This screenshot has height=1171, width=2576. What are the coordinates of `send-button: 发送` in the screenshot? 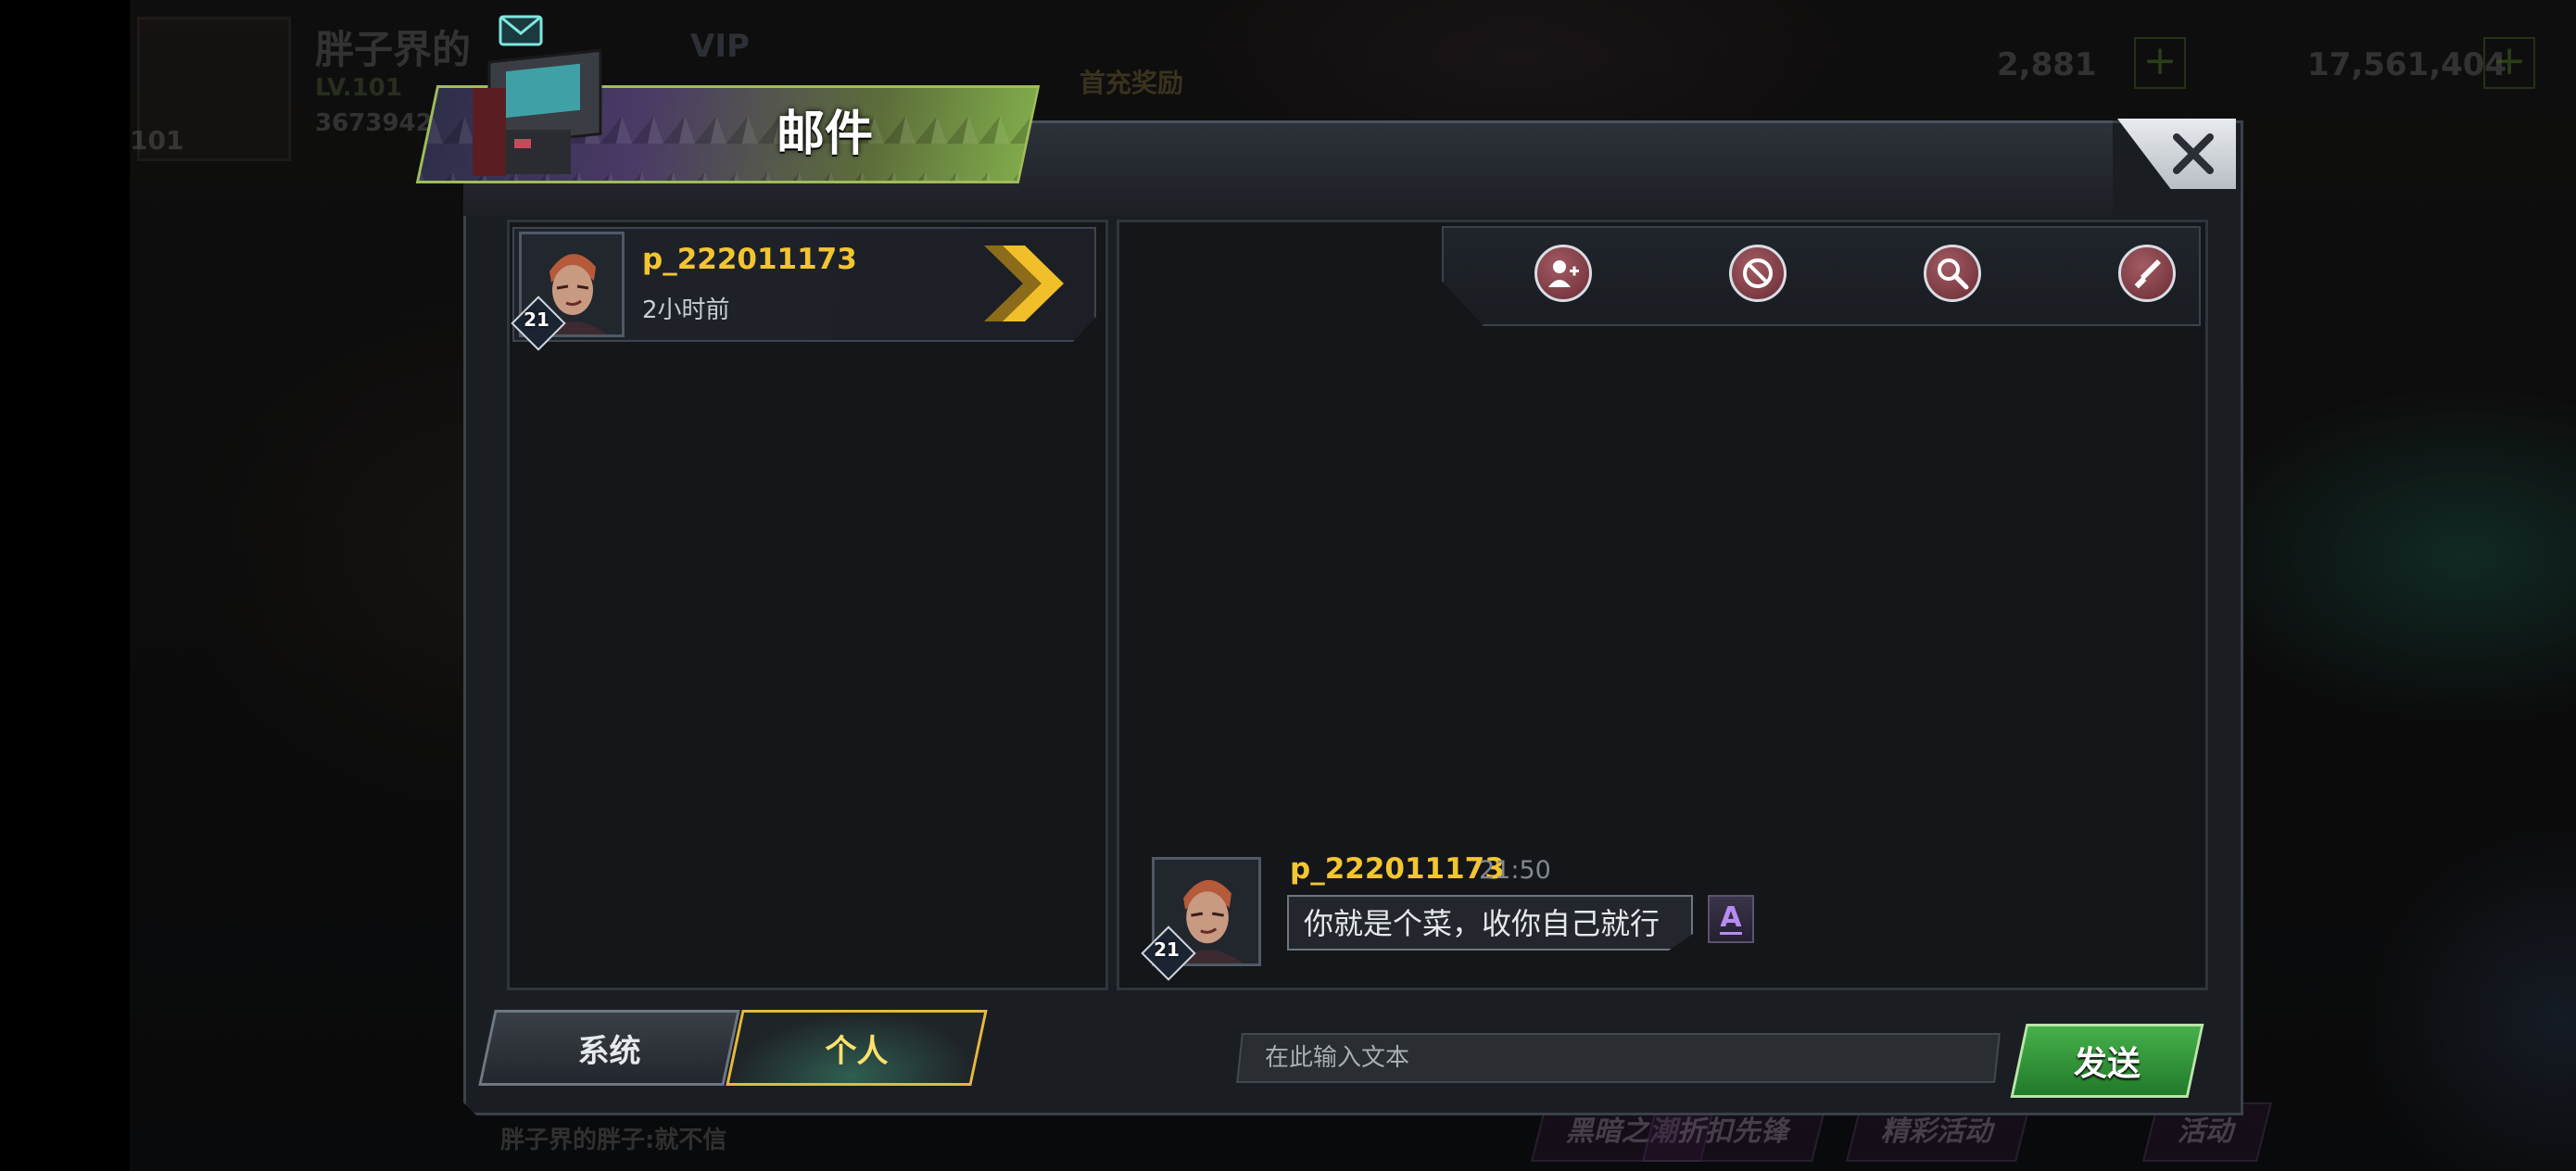 It's located at (2107, 1061).